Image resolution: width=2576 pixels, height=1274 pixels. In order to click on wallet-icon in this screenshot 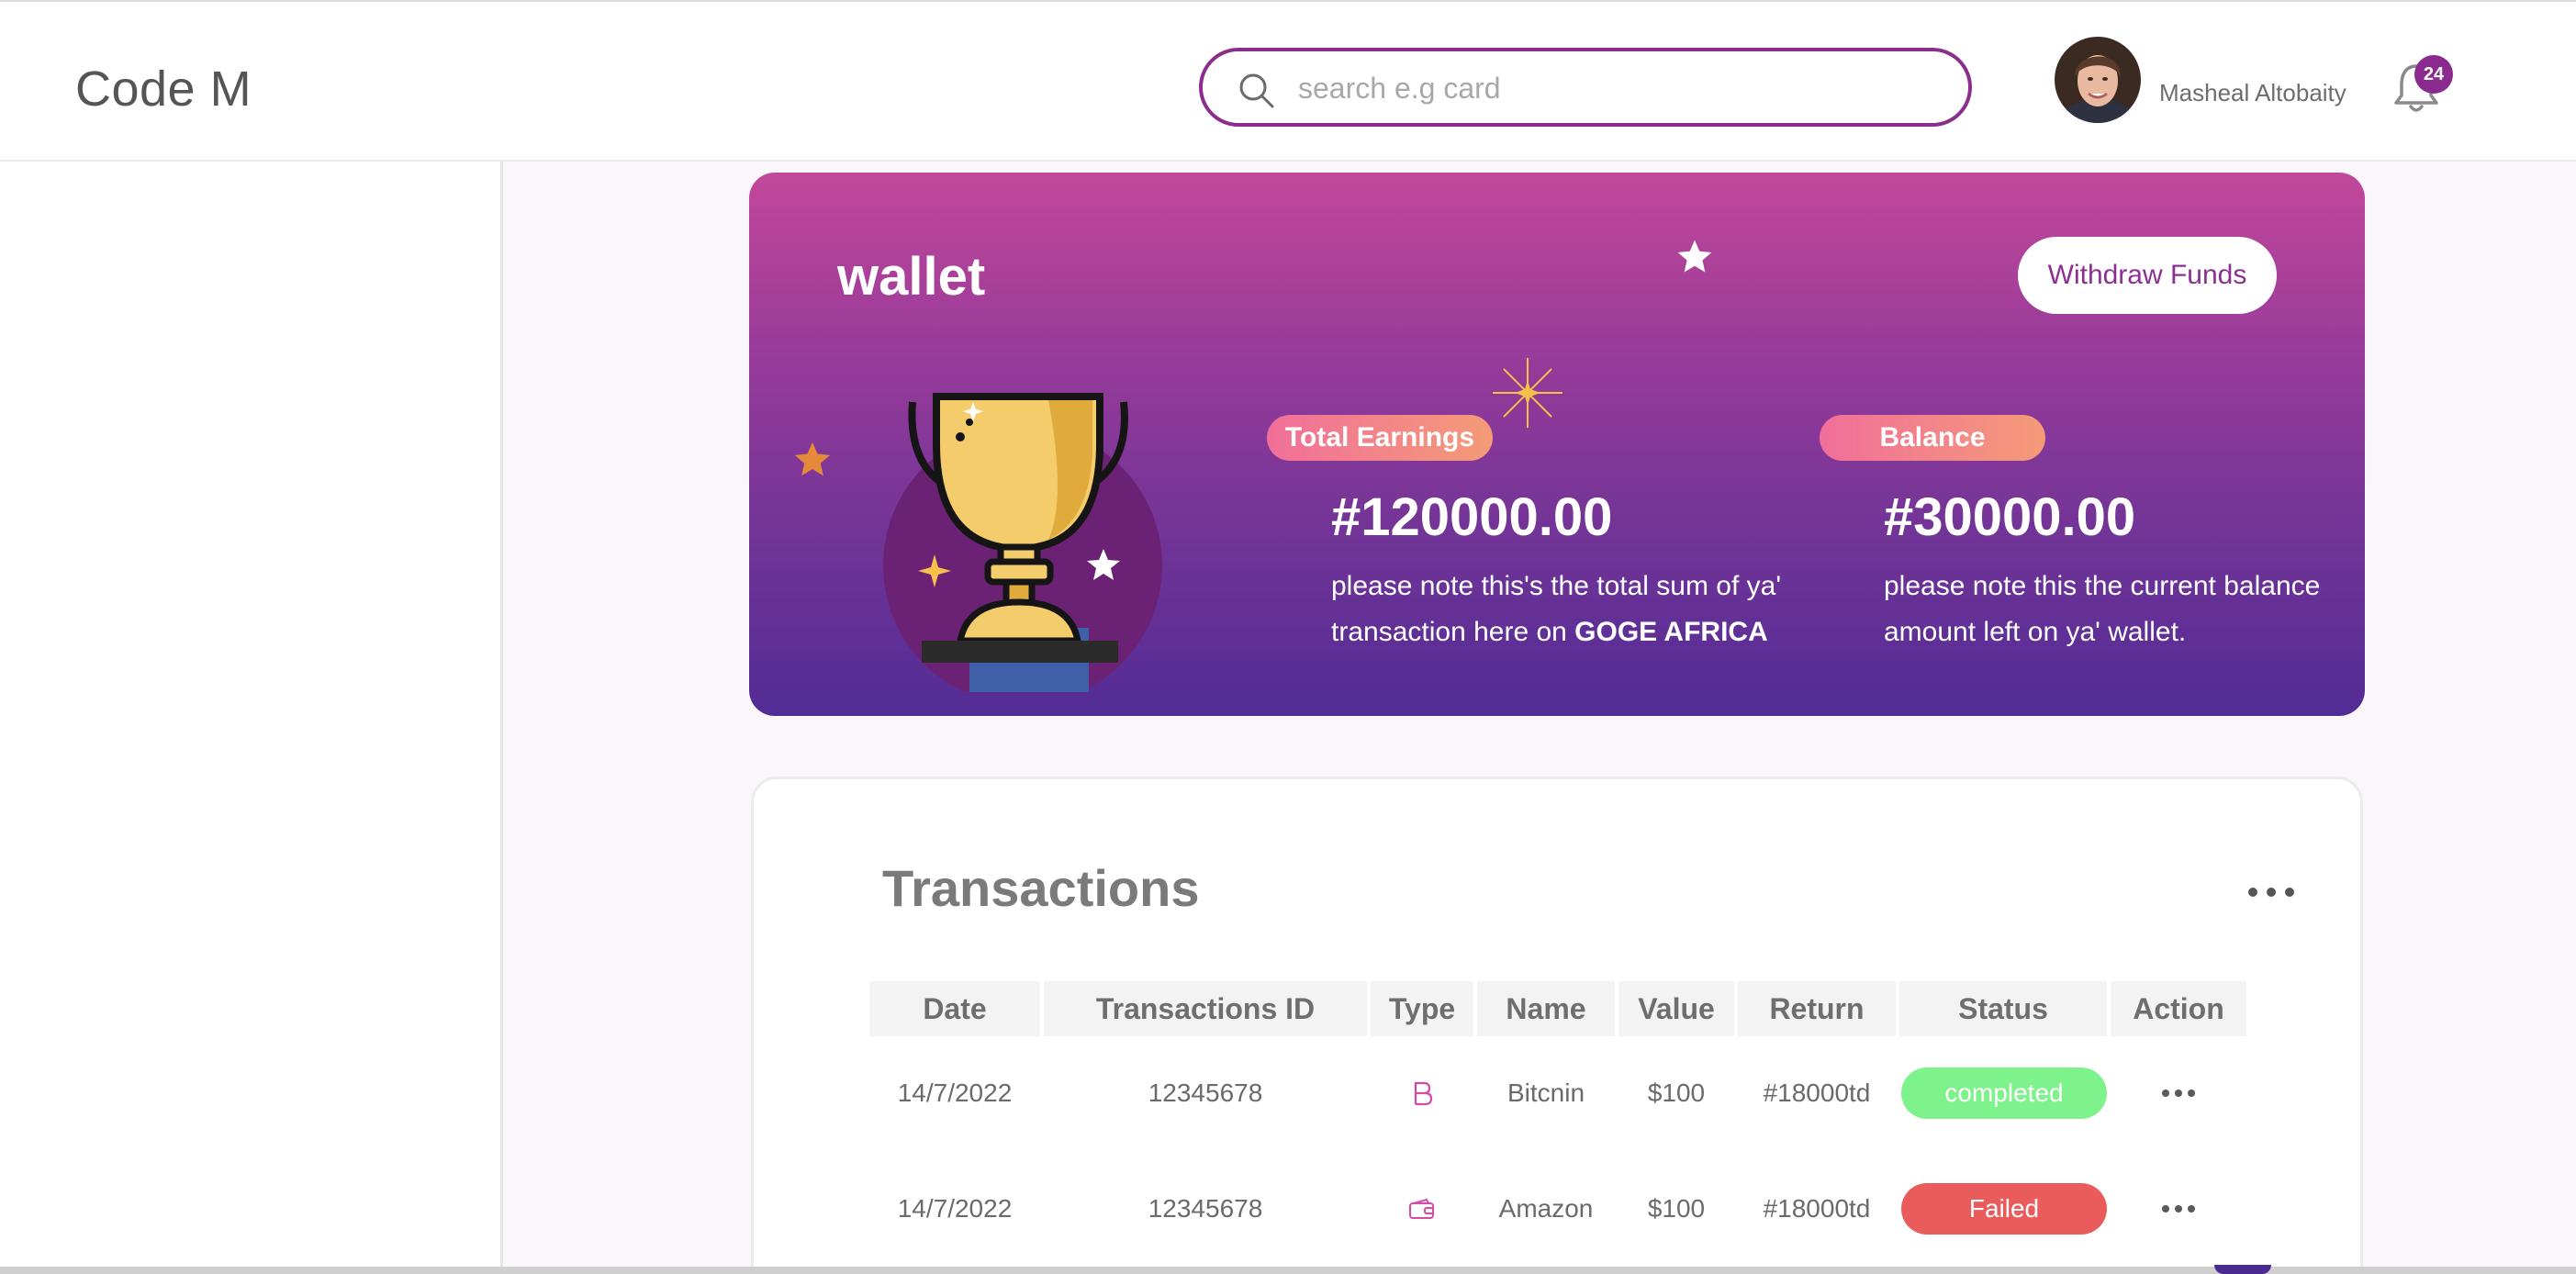, I will do `click(1421, 1208)`.